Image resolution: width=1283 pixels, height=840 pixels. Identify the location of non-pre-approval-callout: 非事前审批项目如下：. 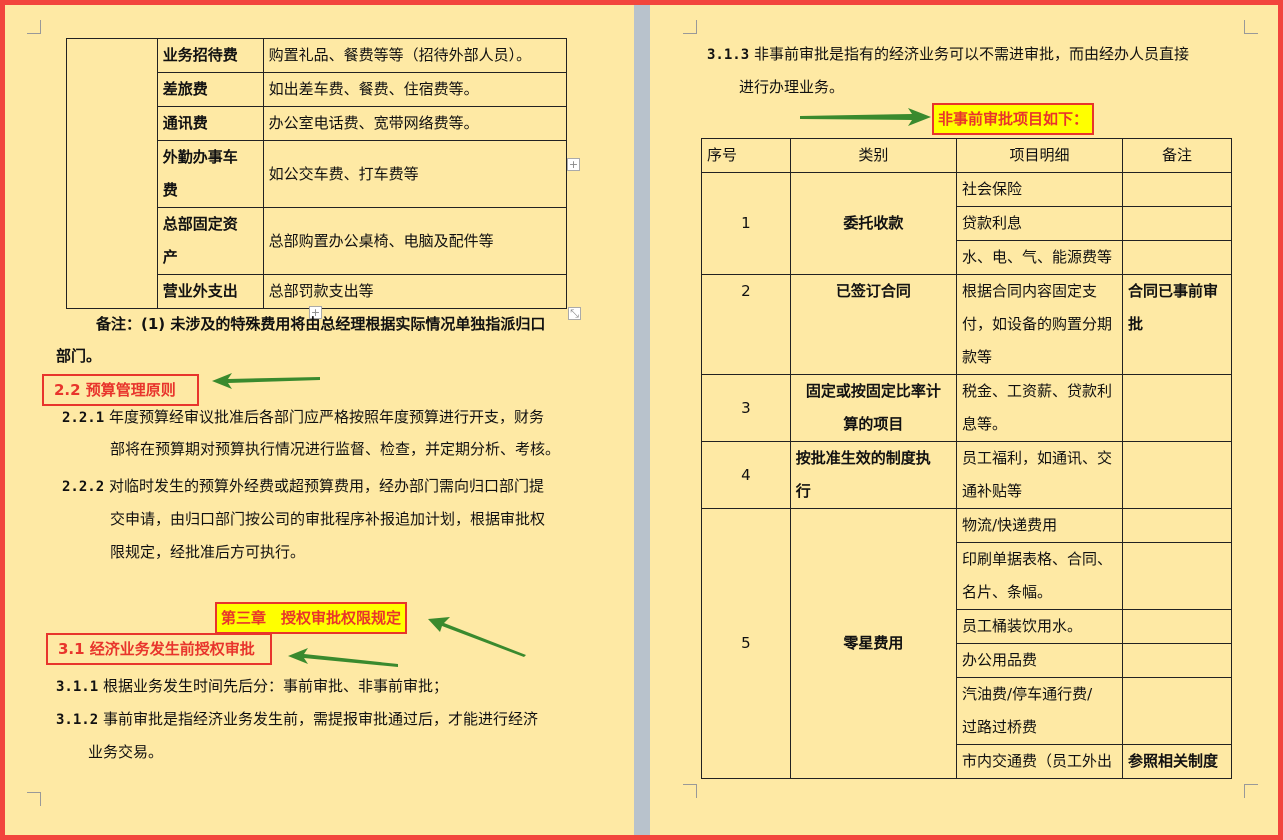
(1013, 119).